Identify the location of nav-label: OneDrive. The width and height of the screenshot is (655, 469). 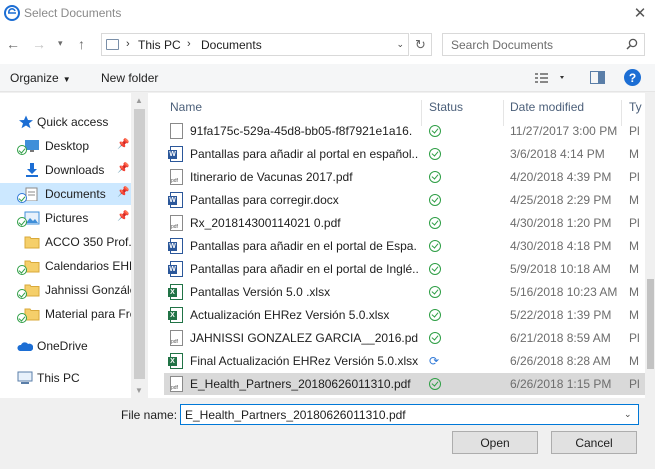
(62, 346).